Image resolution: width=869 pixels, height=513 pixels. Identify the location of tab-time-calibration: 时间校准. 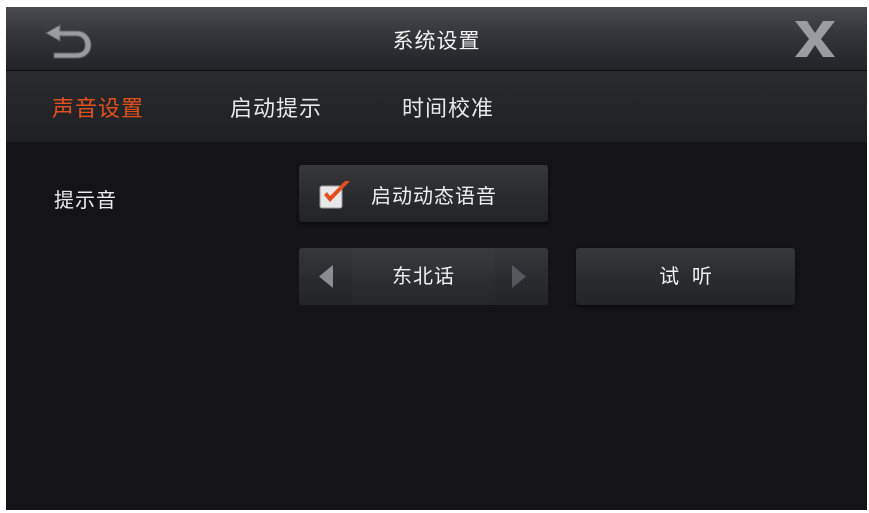
(448, 107).